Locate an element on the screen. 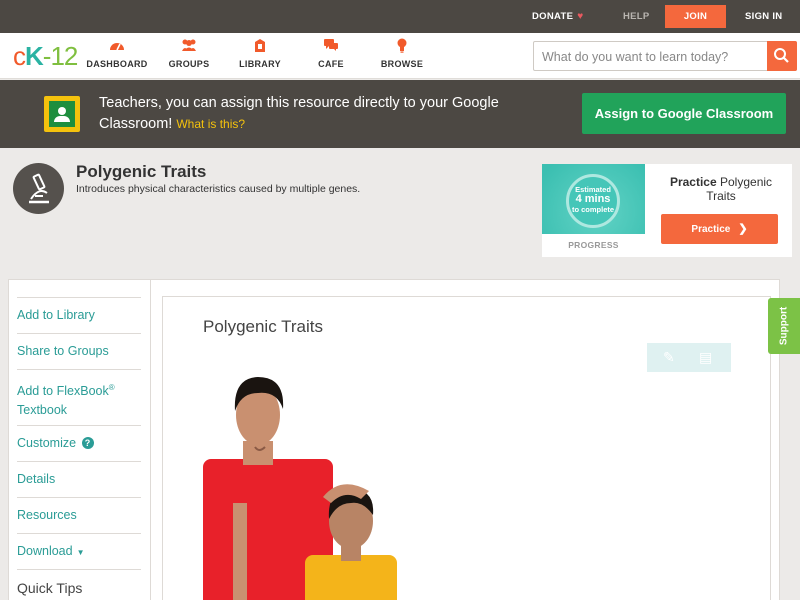 The height and width of the screenshot is (600, 800). donate-link: DONATE ♥ is located at coordinates (557, 16).